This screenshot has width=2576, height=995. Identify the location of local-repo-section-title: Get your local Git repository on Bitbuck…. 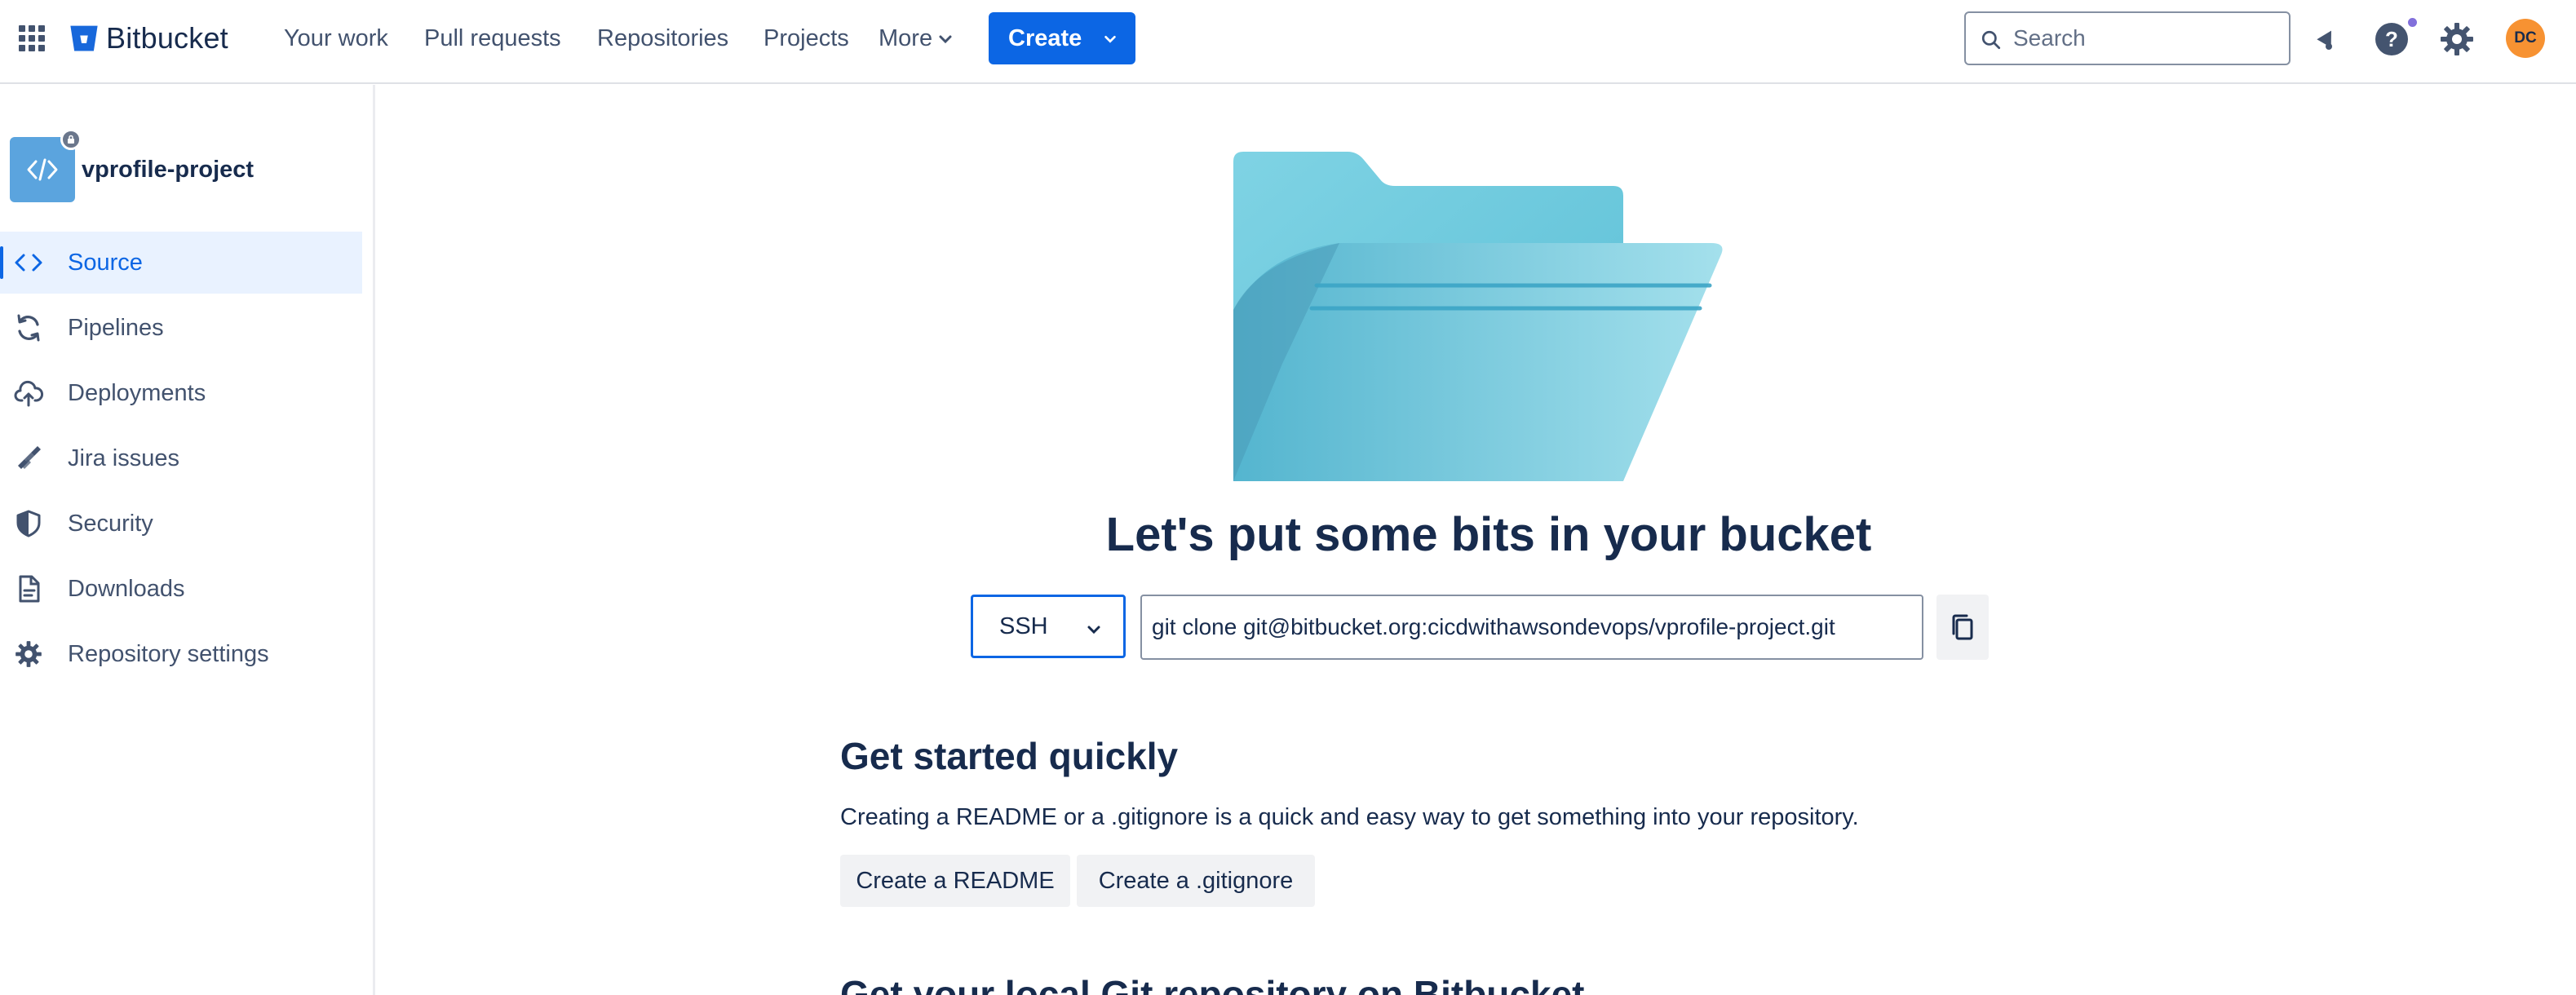
(1212, 984).